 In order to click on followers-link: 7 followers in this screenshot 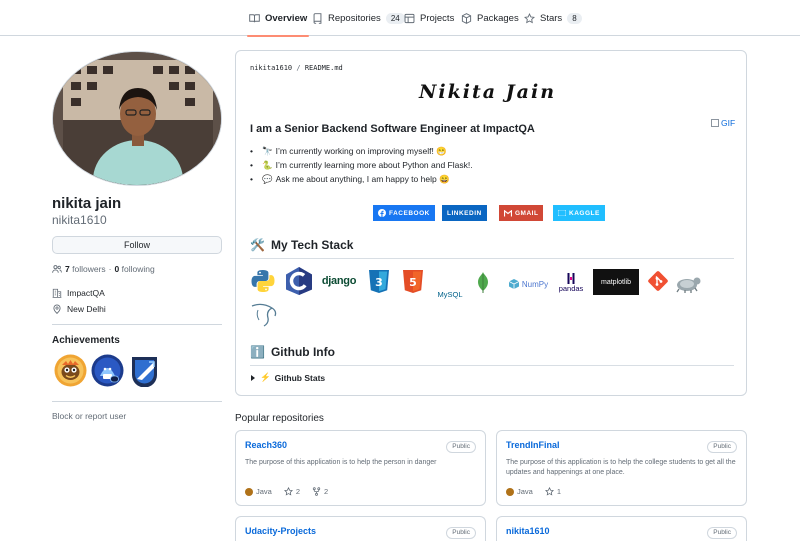, I will do `click(85, 269)`.